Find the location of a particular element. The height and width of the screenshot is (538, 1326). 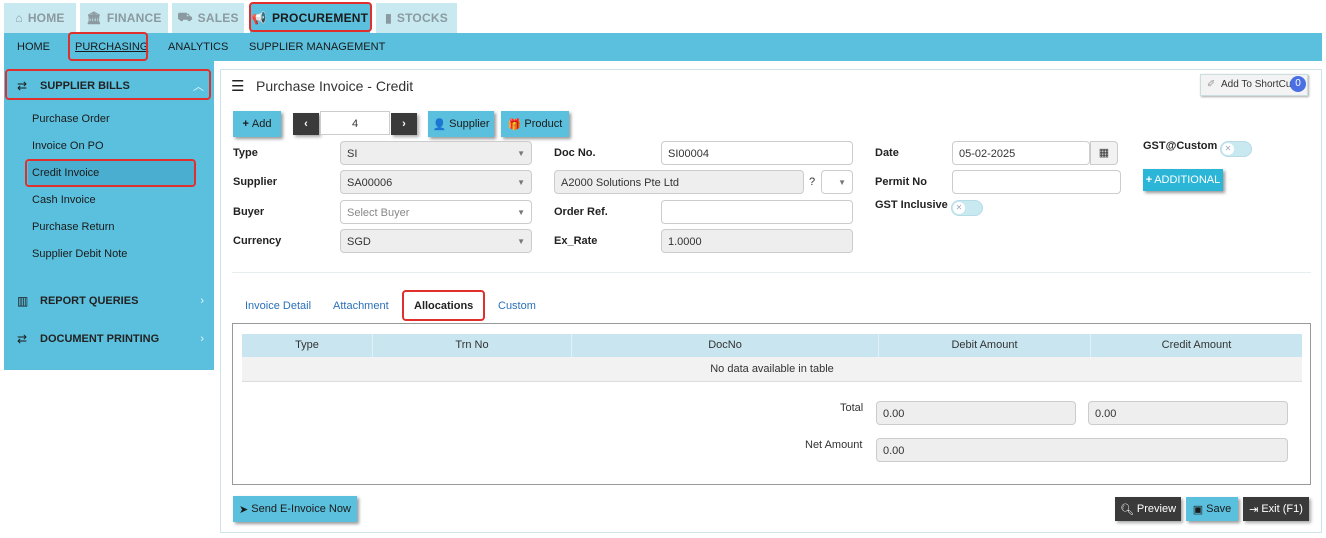

tab-custom: Custom is located at coordinates (517, 306).